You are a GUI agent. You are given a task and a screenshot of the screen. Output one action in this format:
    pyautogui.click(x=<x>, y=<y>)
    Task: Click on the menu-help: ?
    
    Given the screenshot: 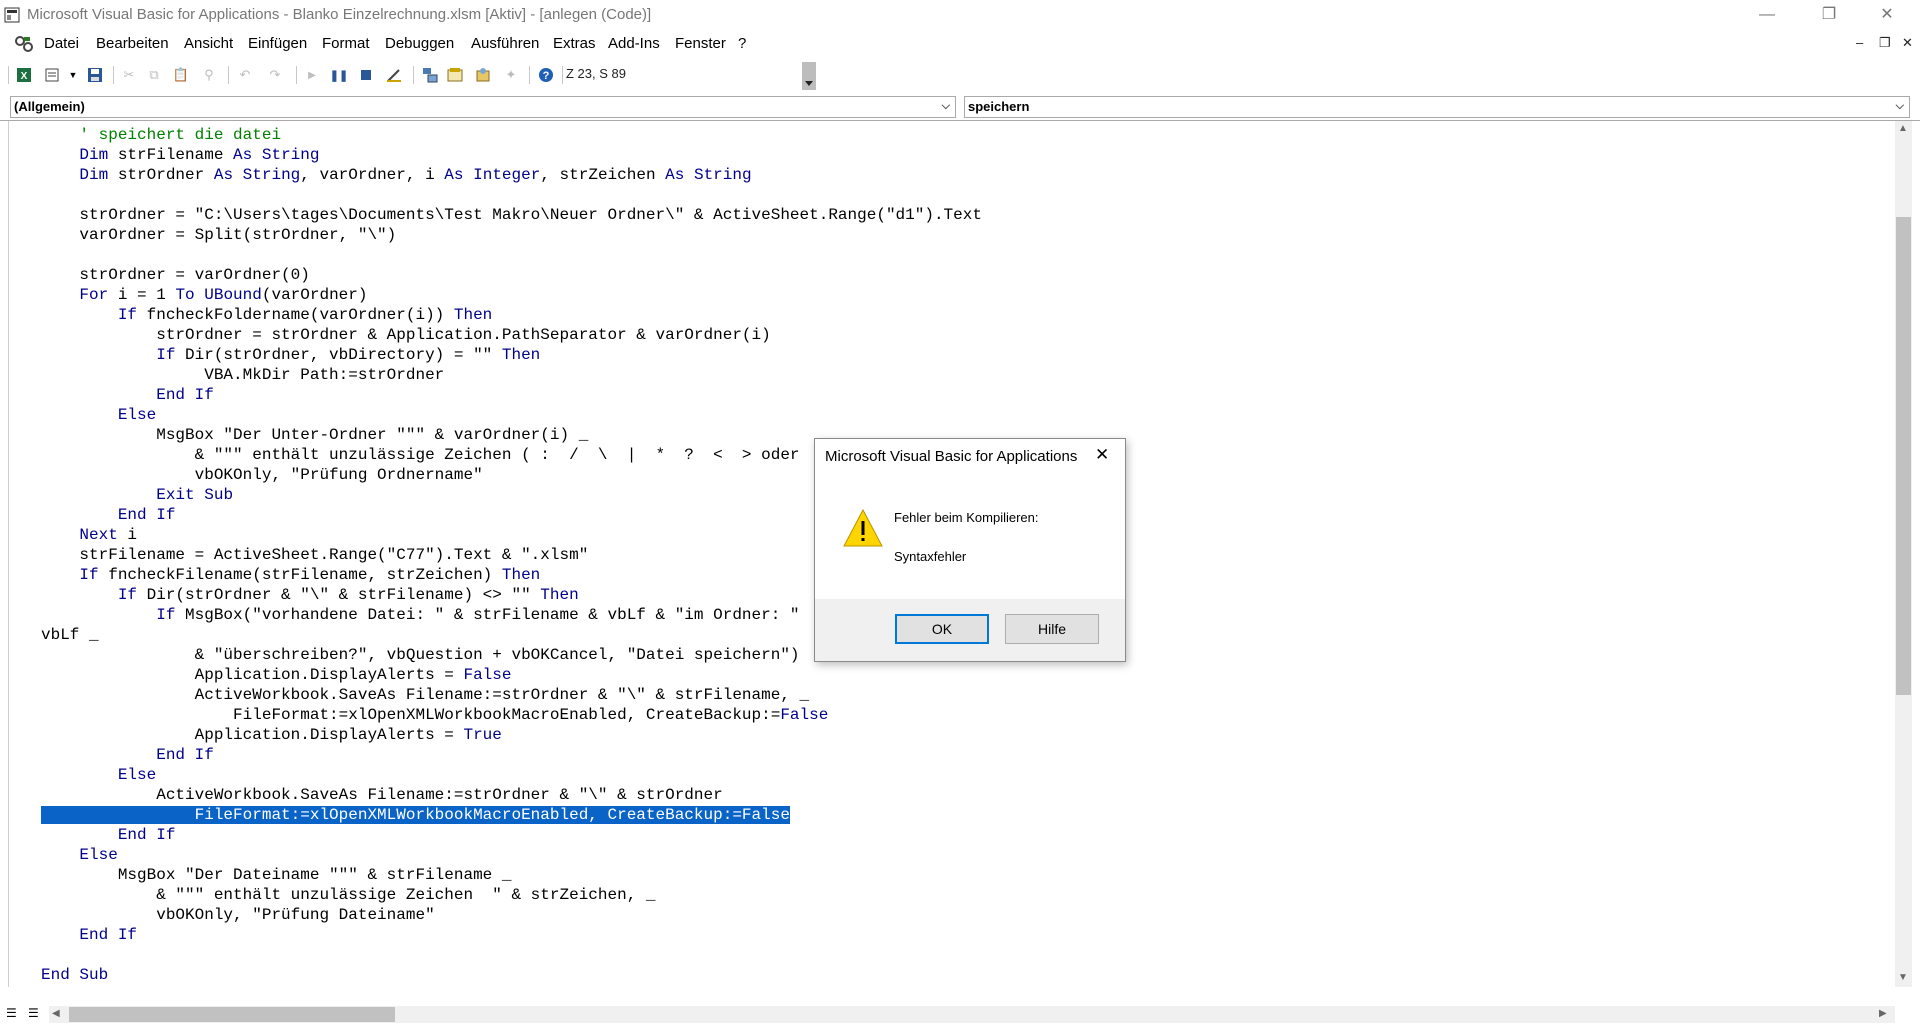 What is the action you would take?
    pyautogui.click(x=742, y=43)
    